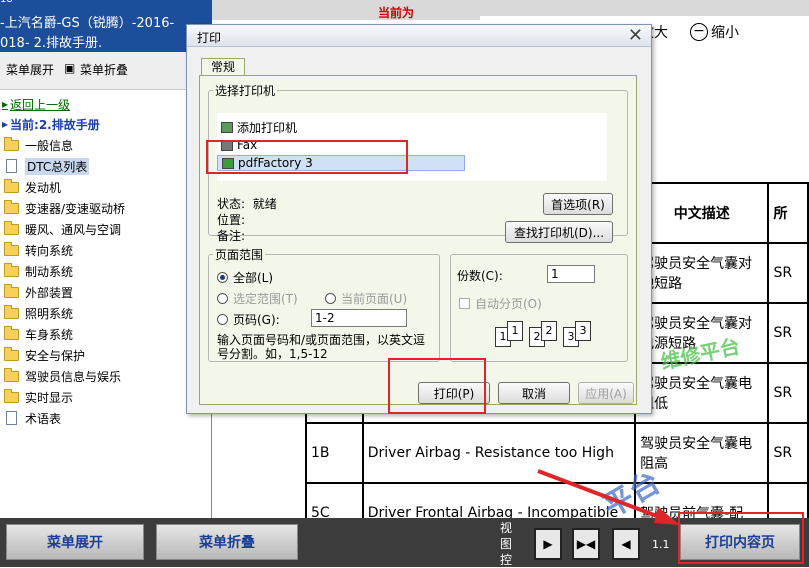 The width and height of the screenshot is (809, 568). I want to click on title-fragment: 18, so click(6, 2).